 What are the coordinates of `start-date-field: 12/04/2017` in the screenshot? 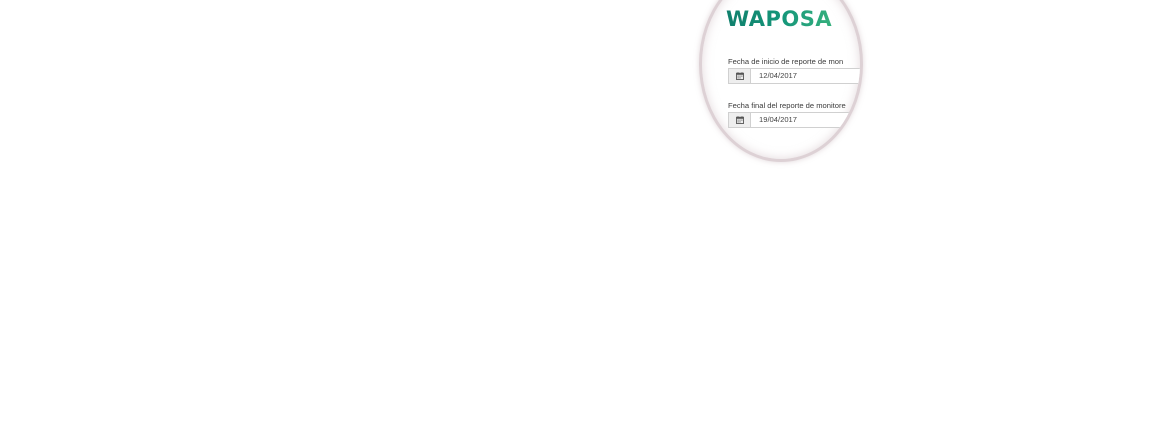 It's located at (774, 76).